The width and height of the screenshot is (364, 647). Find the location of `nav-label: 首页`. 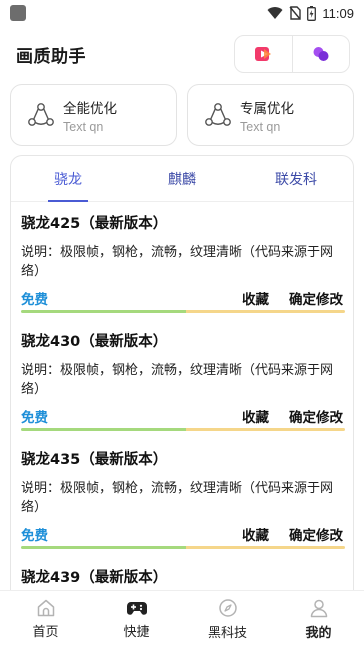

nav-label: 首页 is located at coordinates (45, 632).